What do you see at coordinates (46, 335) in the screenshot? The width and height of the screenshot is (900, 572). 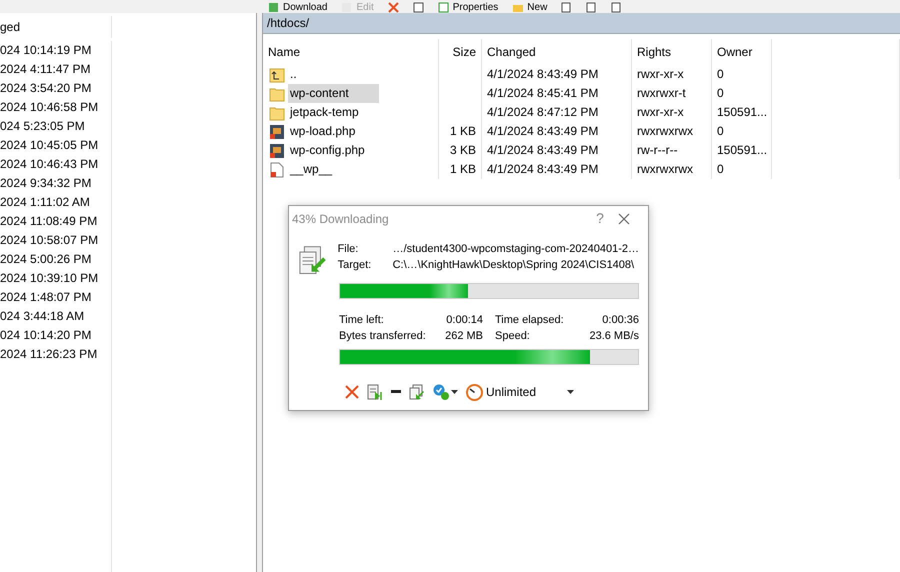 I see `table-cell-text: 024 10:14:20 PM` at bounding box center [46, 335].